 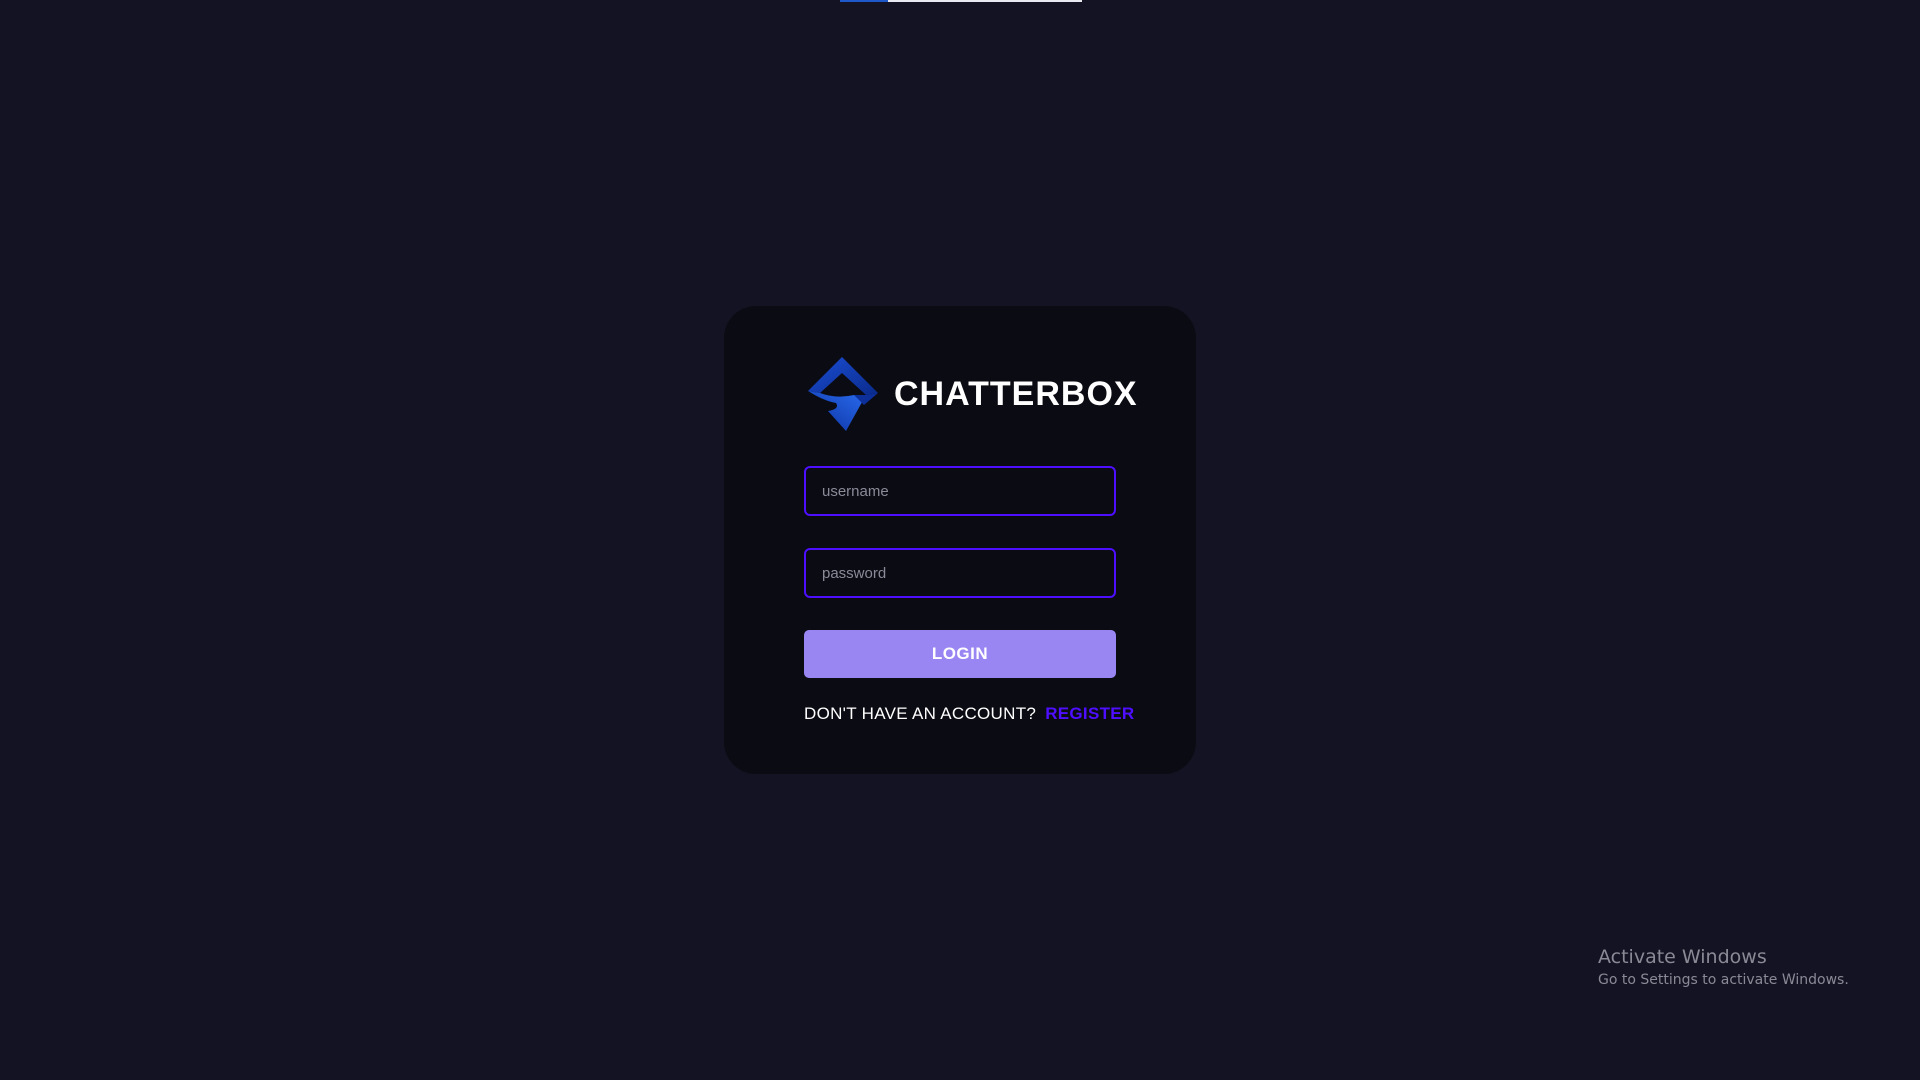 I want to click on username-field, so click(x=960, y=491).